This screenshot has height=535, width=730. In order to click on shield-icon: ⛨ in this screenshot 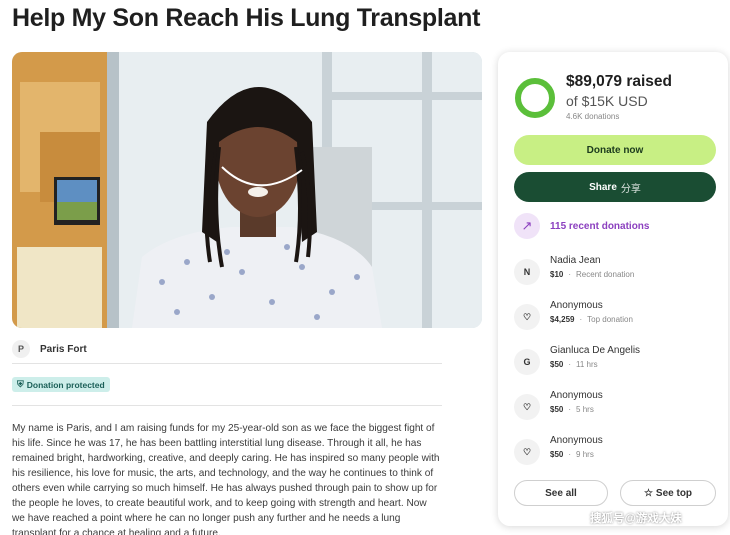, I will do `click(20, 384)`.